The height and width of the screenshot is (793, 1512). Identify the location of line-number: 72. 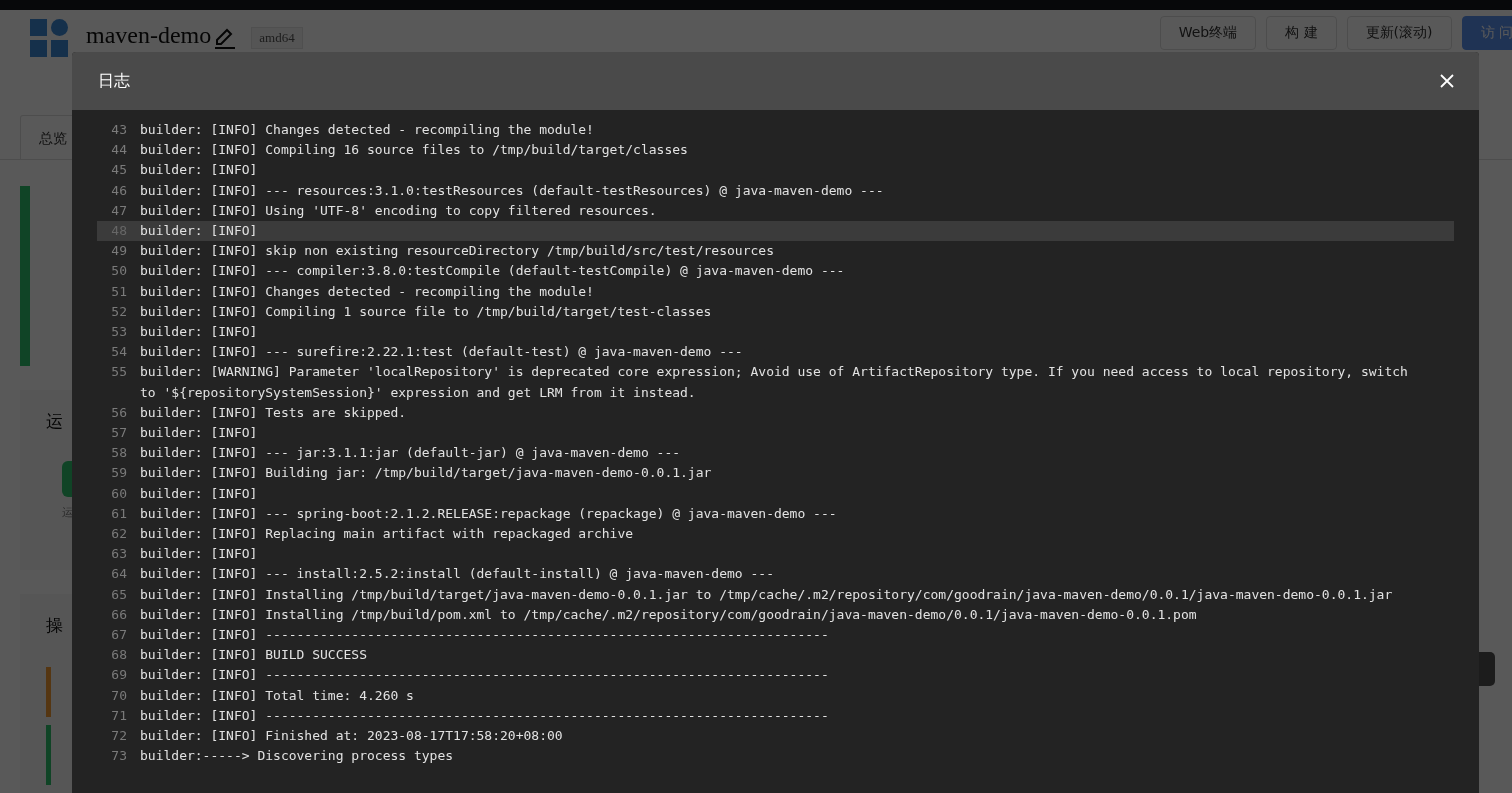
(118, 736).